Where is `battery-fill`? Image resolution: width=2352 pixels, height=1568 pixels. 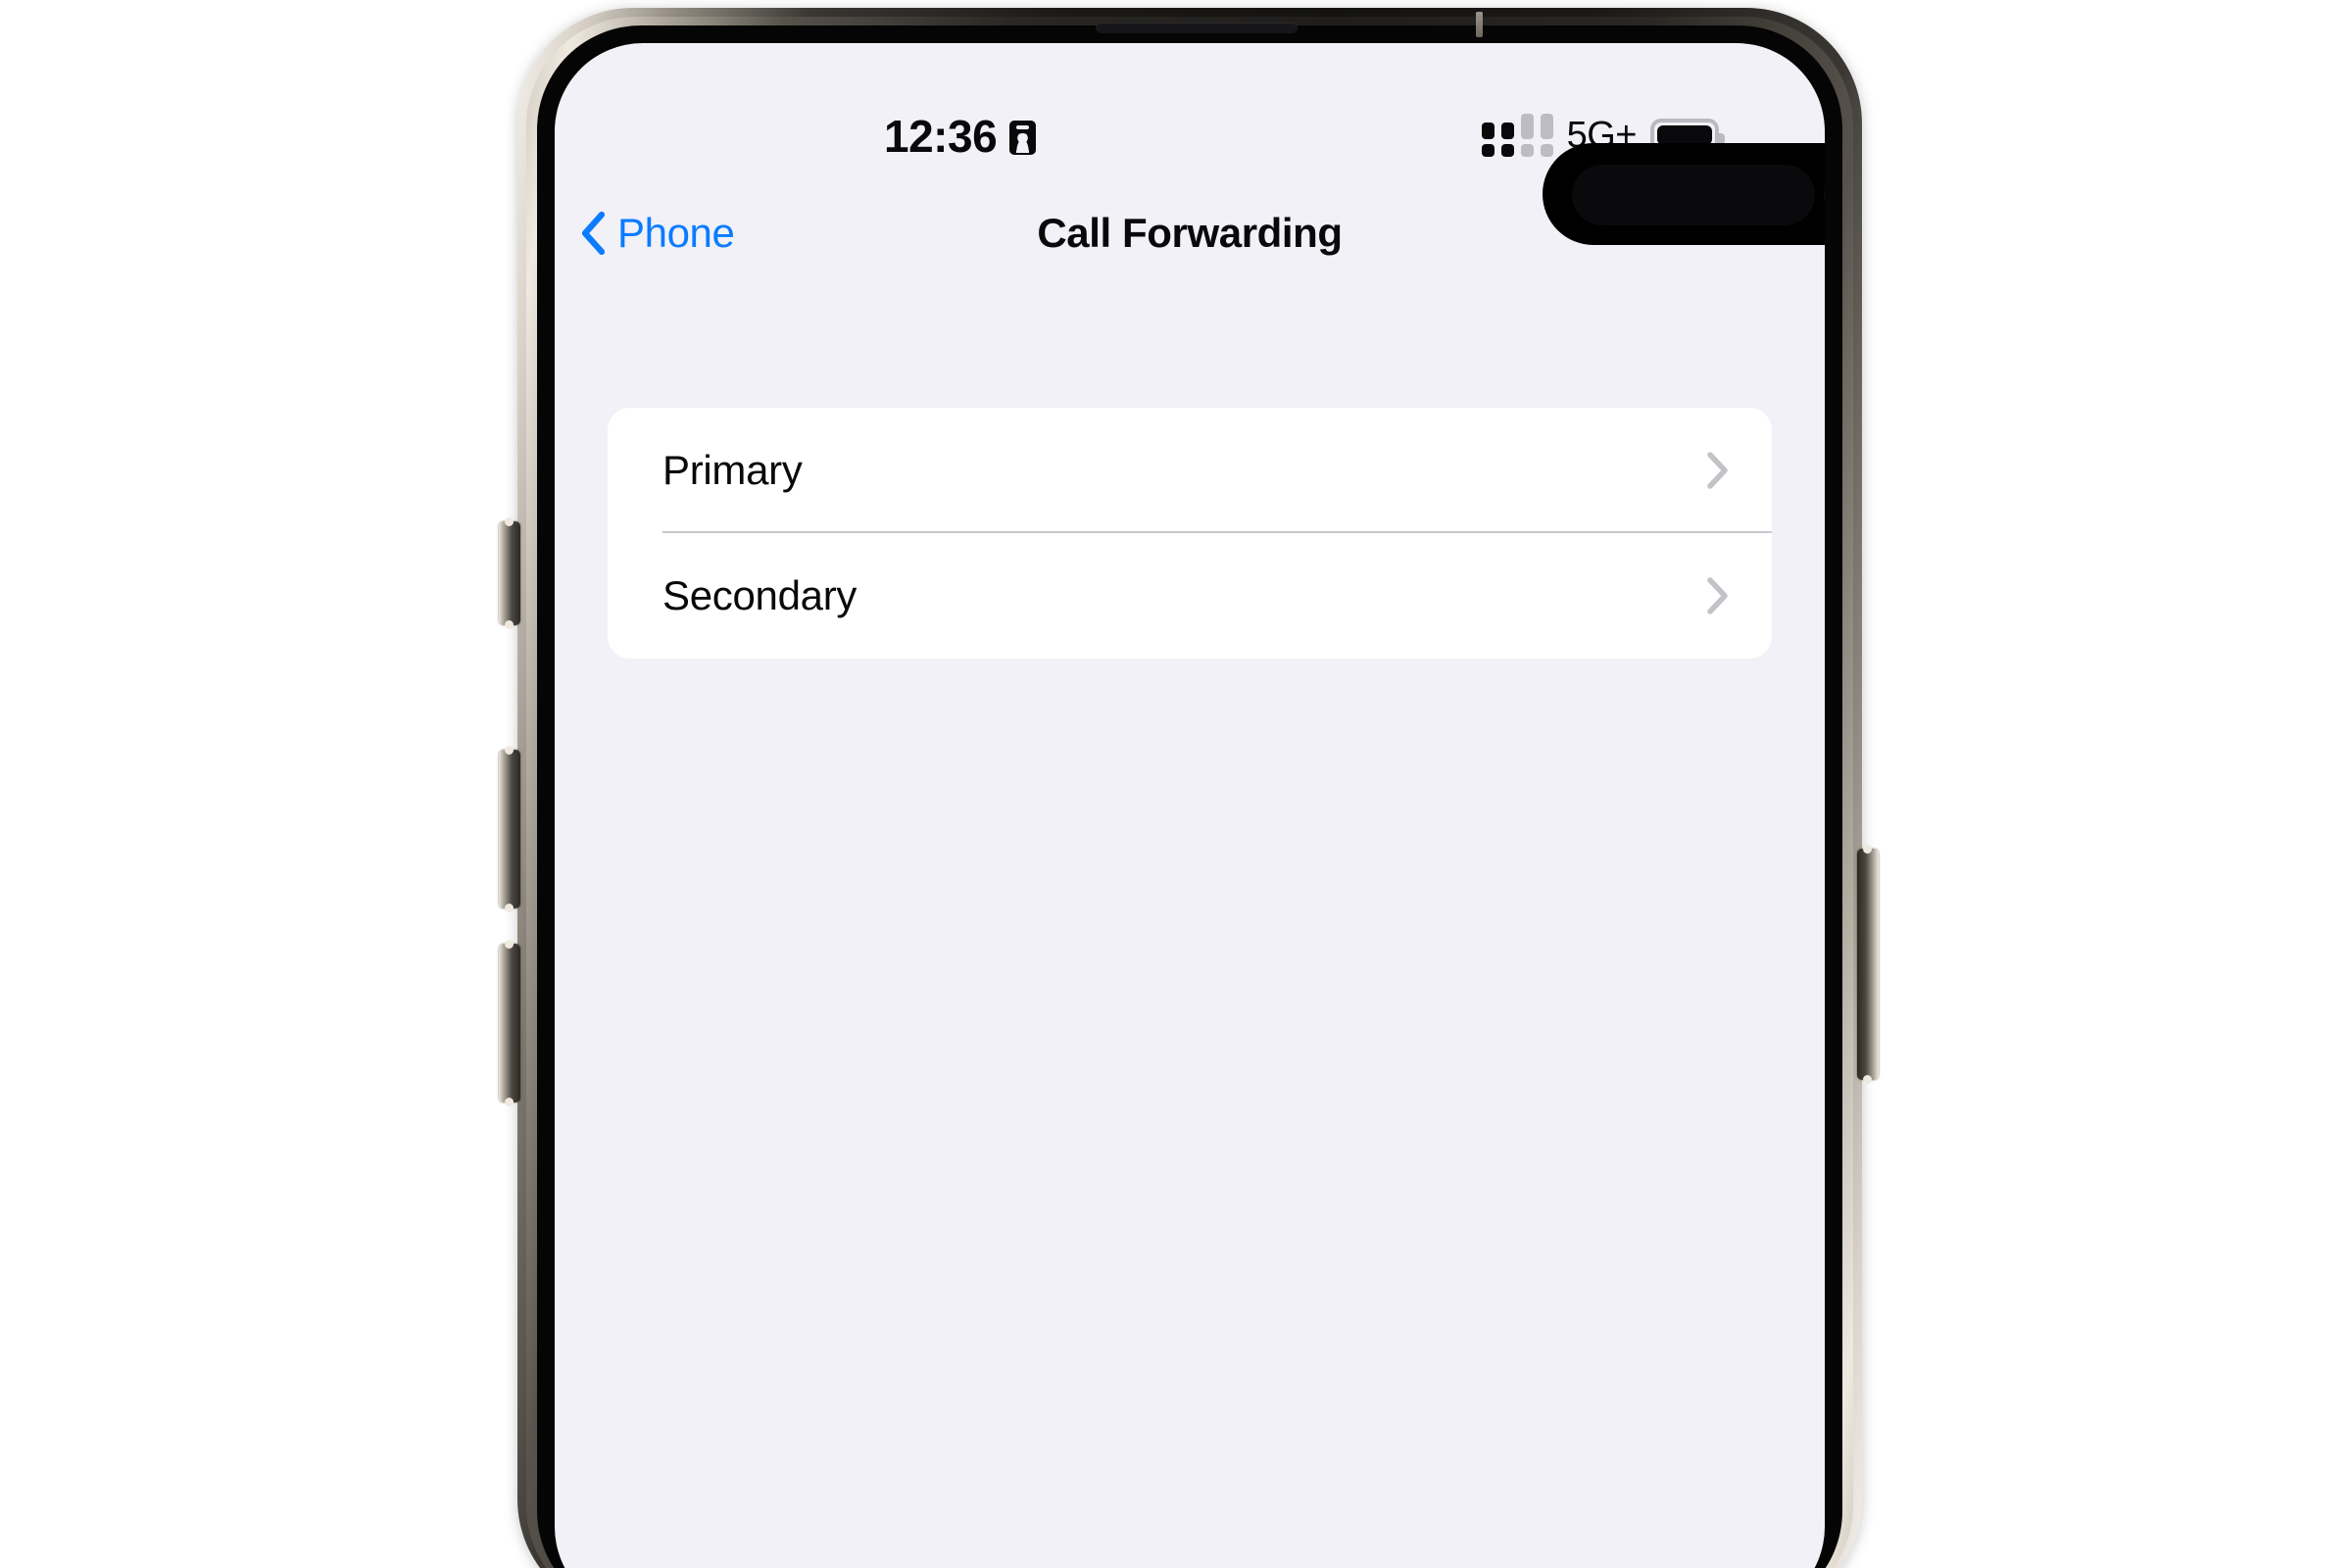 battery-fill is located at coordinates (1684, 135).